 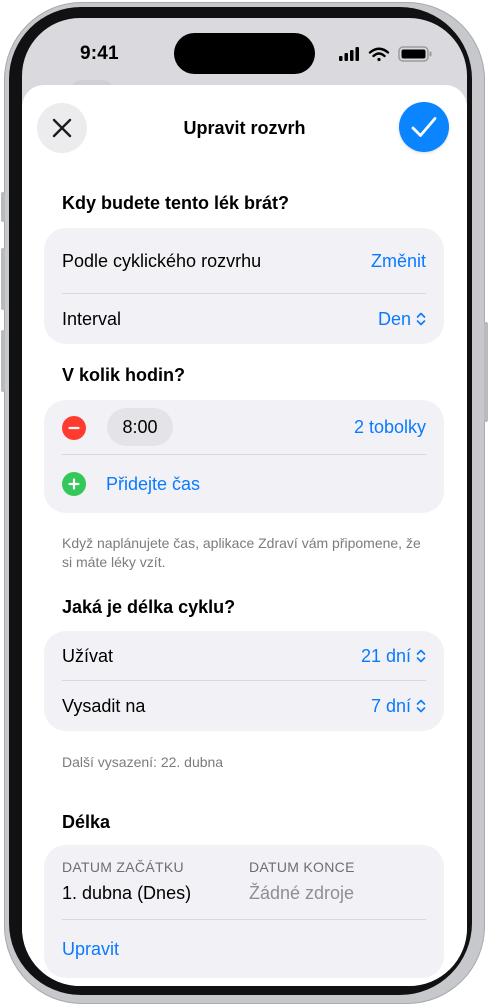 I want to click on confirm-button, so click(x=424, y=127).